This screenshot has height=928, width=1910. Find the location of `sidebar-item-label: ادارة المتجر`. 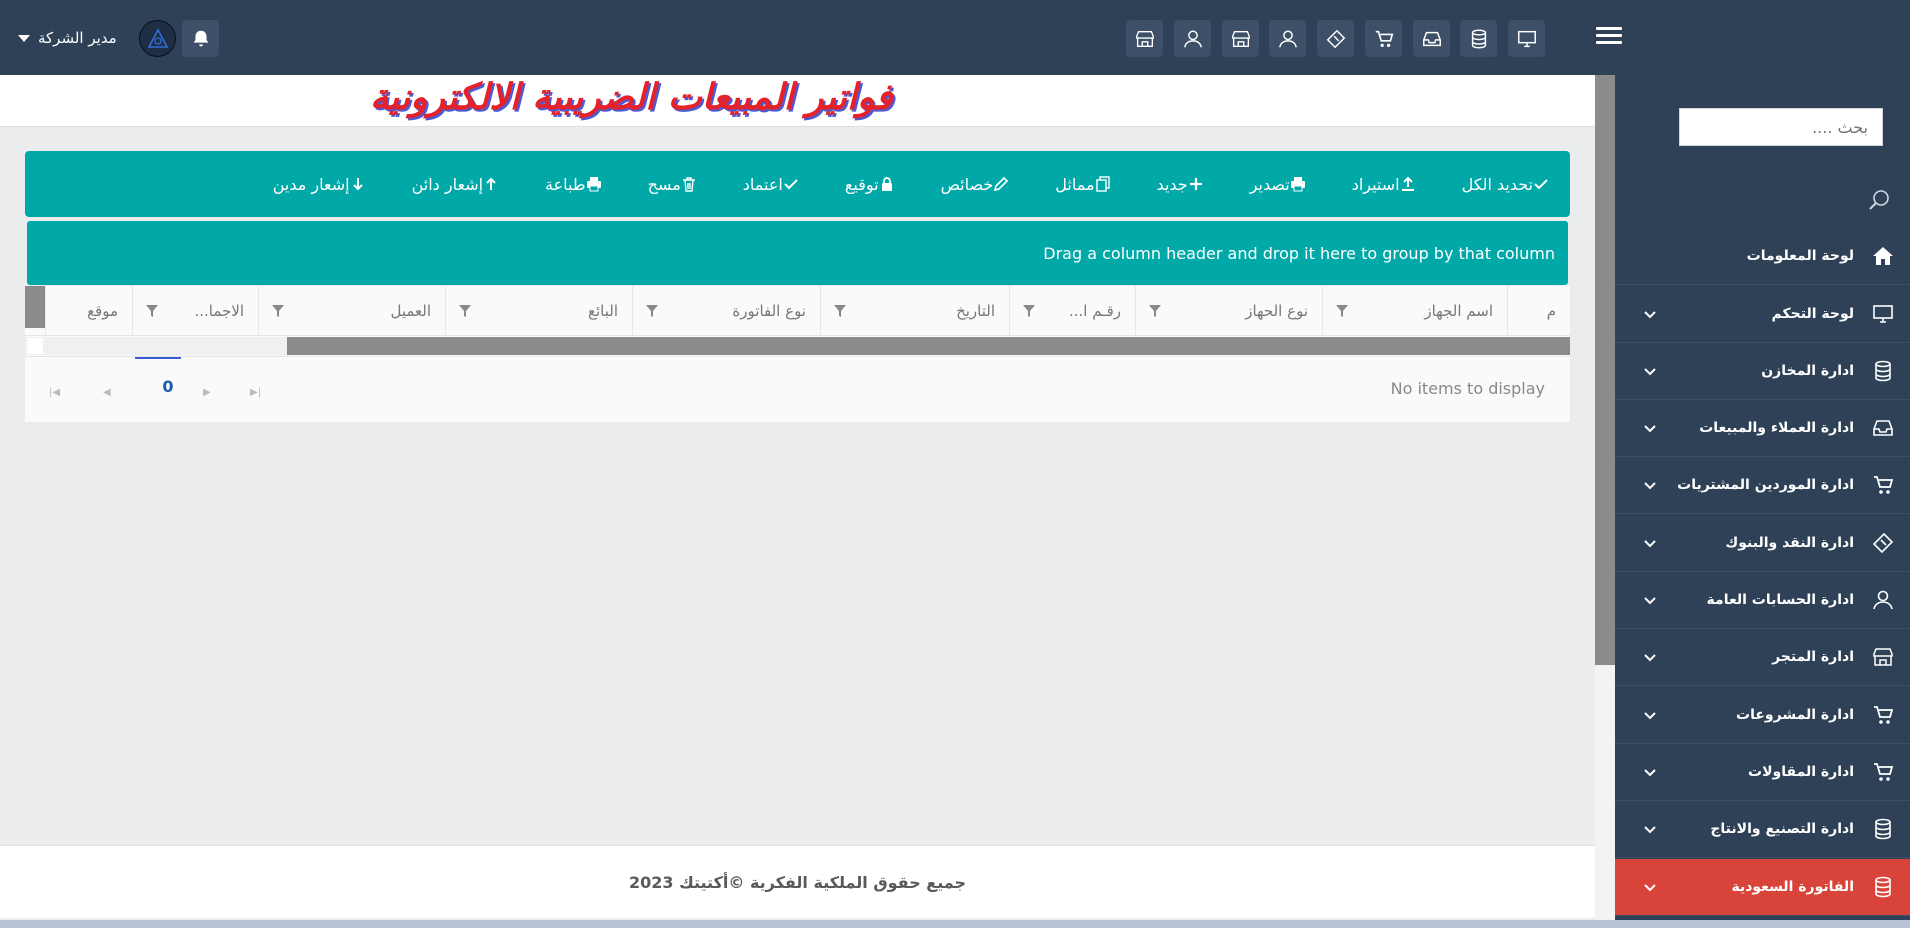

sidebar-item-label: ادارة المتجر is located at coordinates (1813, 657).